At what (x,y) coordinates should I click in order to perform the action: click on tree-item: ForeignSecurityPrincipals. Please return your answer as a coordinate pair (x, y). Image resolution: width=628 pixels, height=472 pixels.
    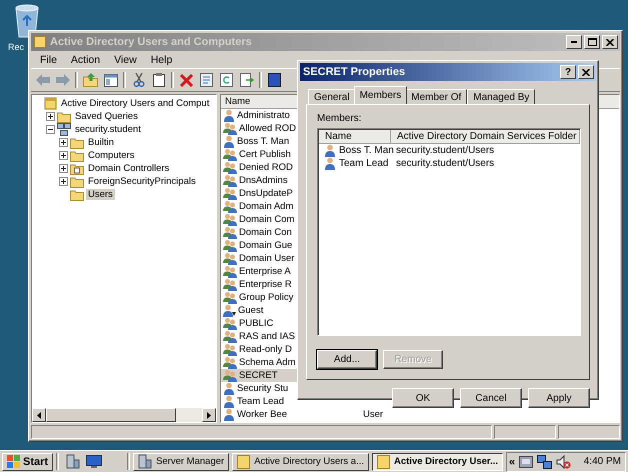
    Looking at the image, I should click on (142, 181).